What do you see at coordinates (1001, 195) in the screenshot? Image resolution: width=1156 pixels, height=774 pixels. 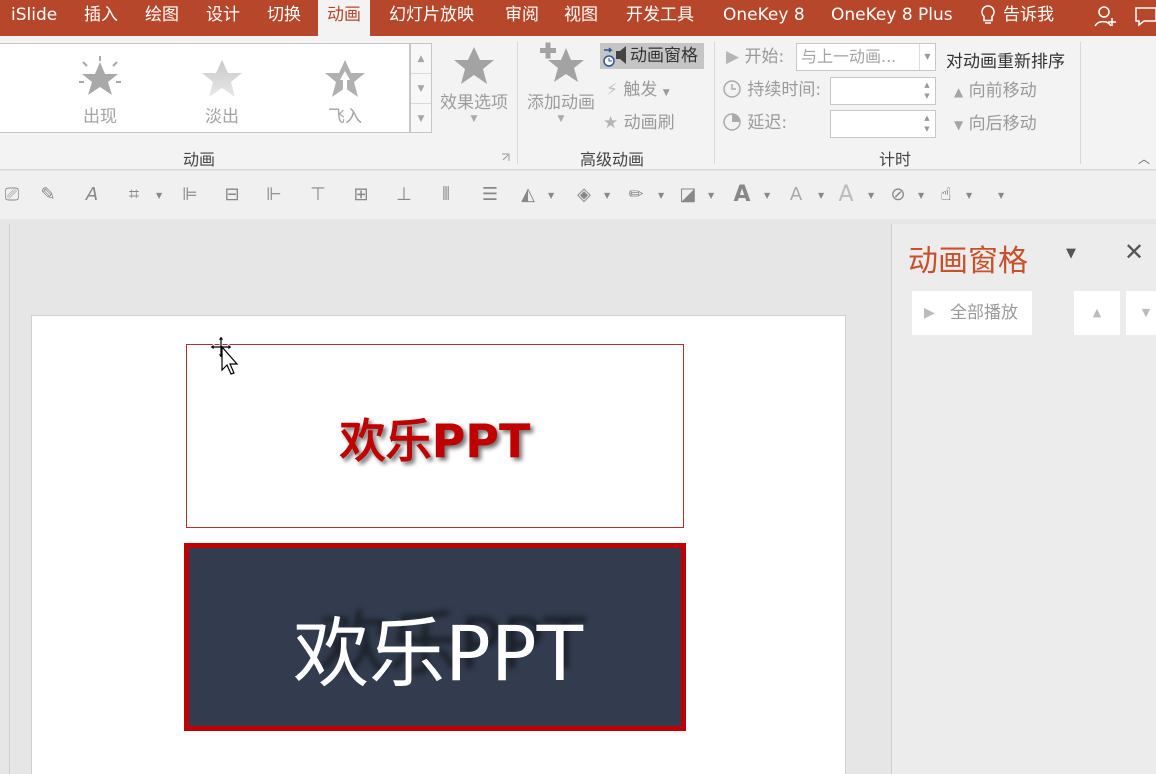 I see `customize-toolbar-icon: ▼` at bounding box center [1001, 195].